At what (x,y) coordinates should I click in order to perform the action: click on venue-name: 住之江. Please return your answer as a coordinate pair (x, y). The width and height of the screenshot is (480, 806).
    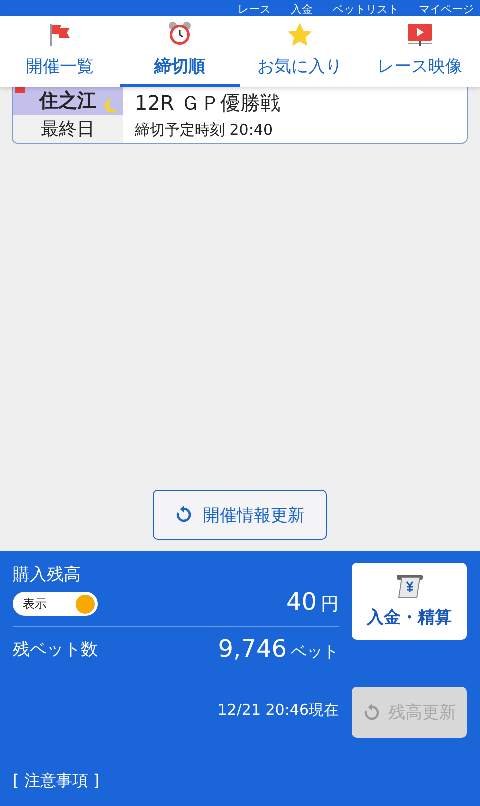
    Looking at the image, I should click on (68, 101).